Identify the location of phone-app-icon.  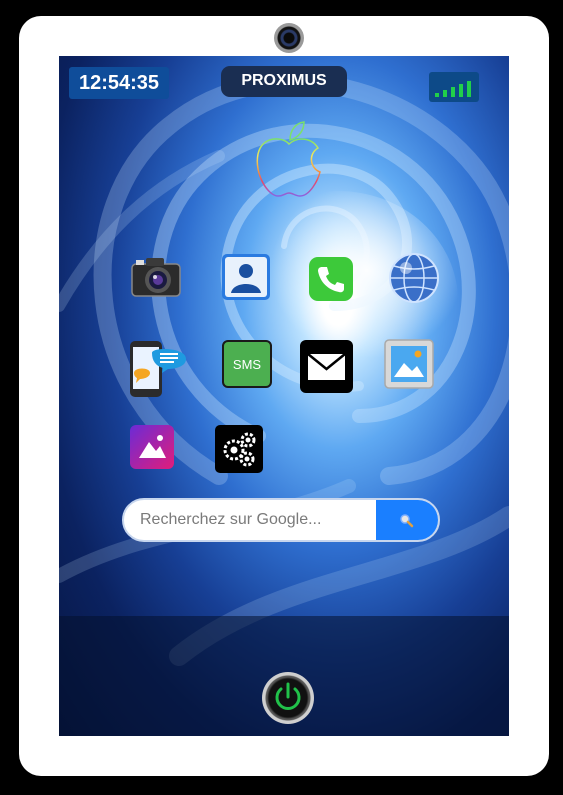
(331, 279).